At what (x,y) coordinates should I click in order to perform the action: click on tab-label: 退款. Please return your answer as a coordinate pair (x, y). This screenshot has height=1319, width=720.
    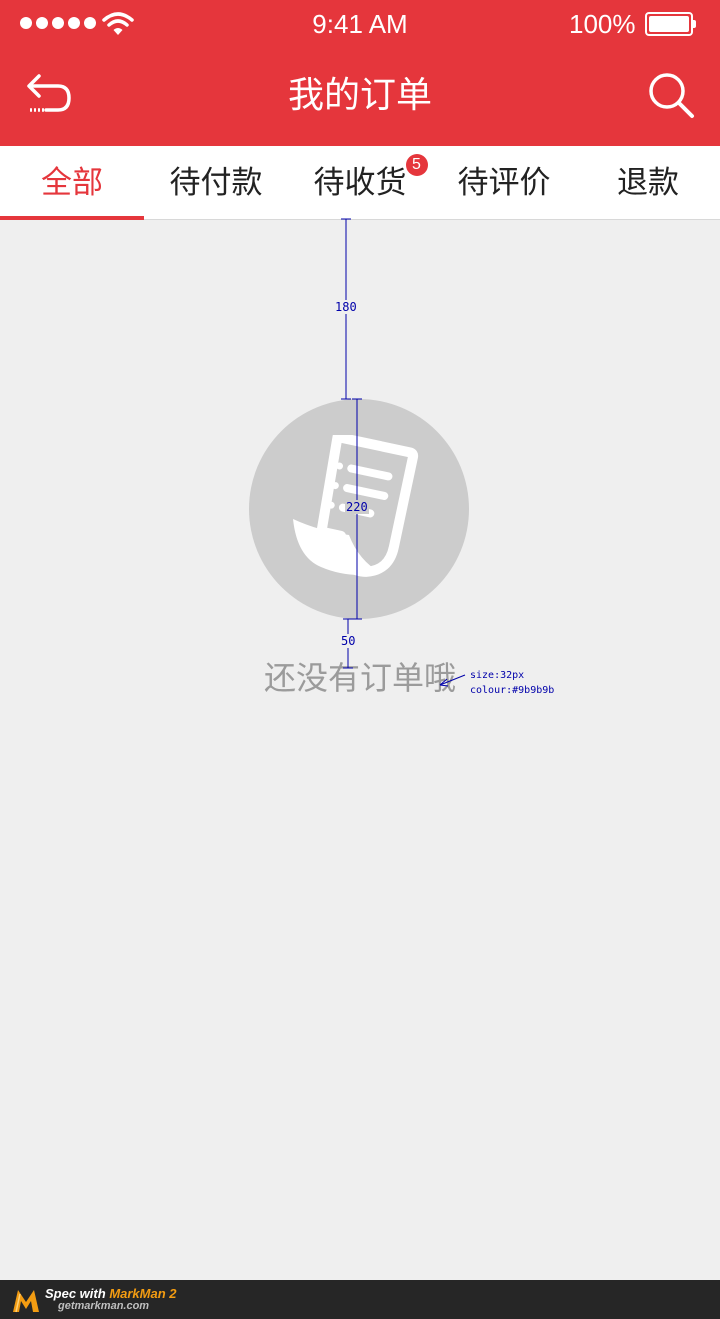
    Looking at the image, I should click on (648, 183).